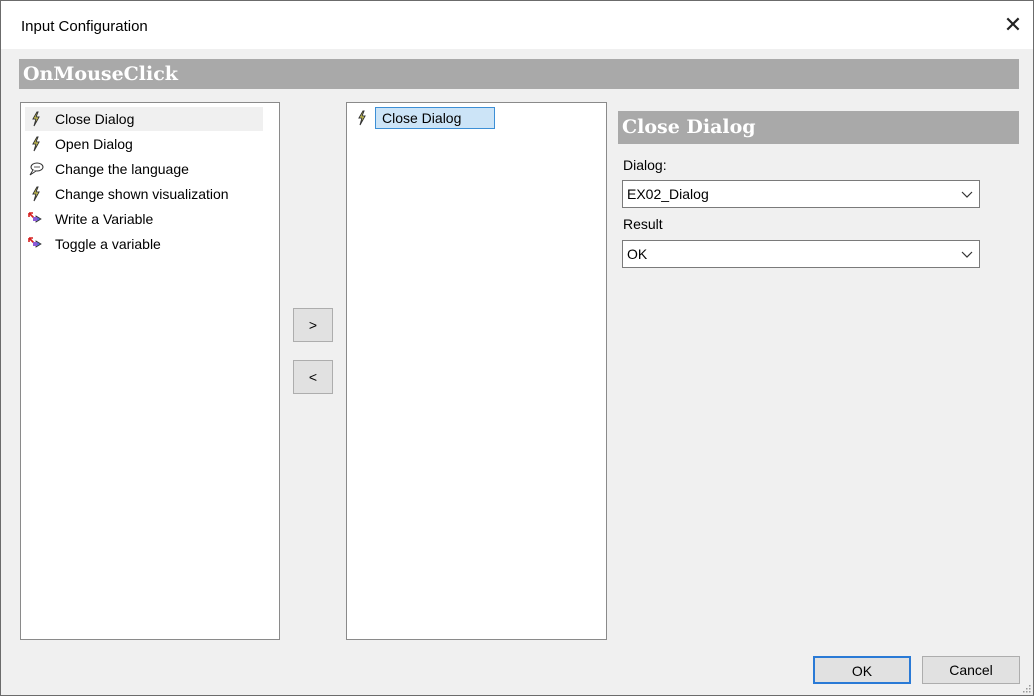 The image size is (1034, 696). Describe the element at coordinates (108, 244) in the screenshot. I see `list-item-label: Toggle a variable` at that location.